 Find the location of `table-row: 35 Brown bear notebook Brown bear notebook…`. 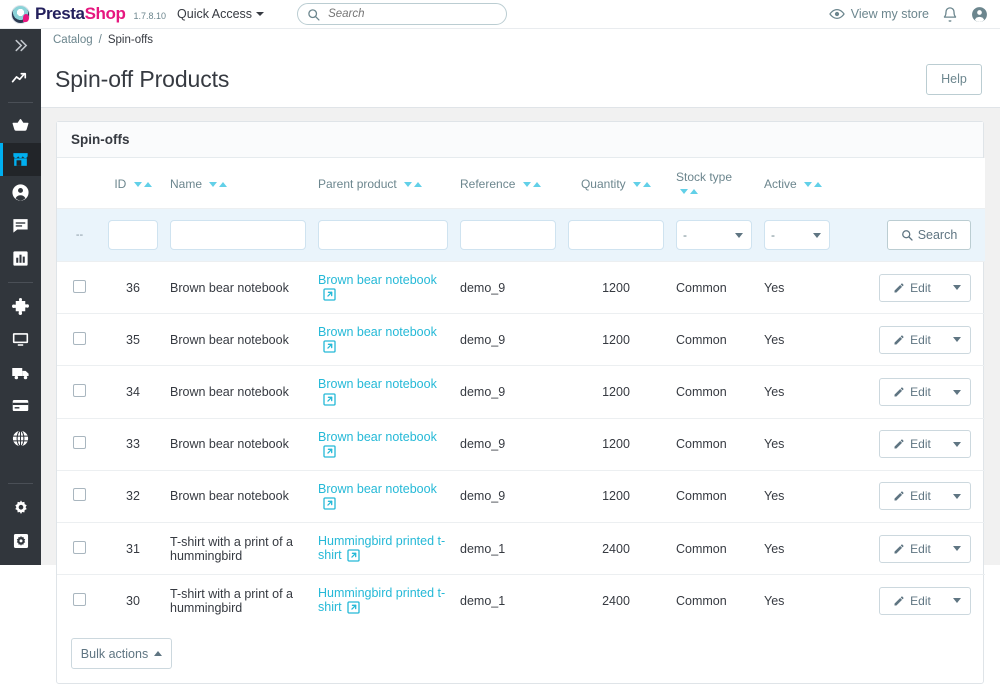

table-row: 35 Brown bear notebook Brown bear notebook… is located at coordinates (521, 339).